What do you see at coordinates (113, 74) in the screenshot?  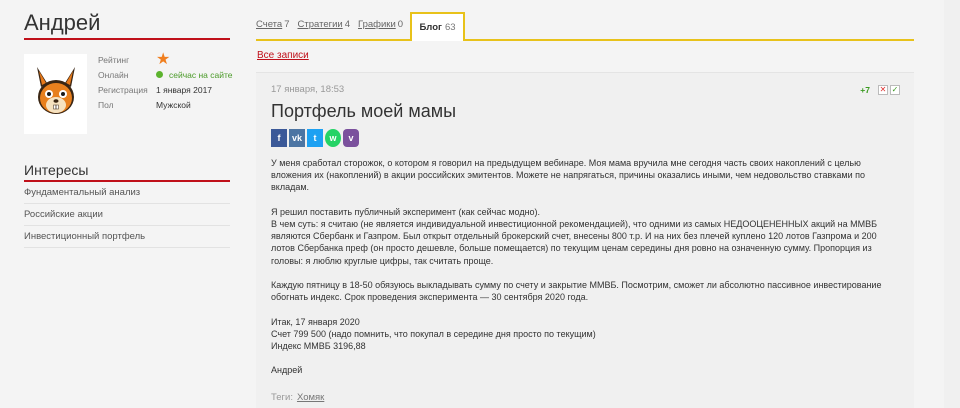 I see `online-label: Онлайн` at bounding box center [113, 74].